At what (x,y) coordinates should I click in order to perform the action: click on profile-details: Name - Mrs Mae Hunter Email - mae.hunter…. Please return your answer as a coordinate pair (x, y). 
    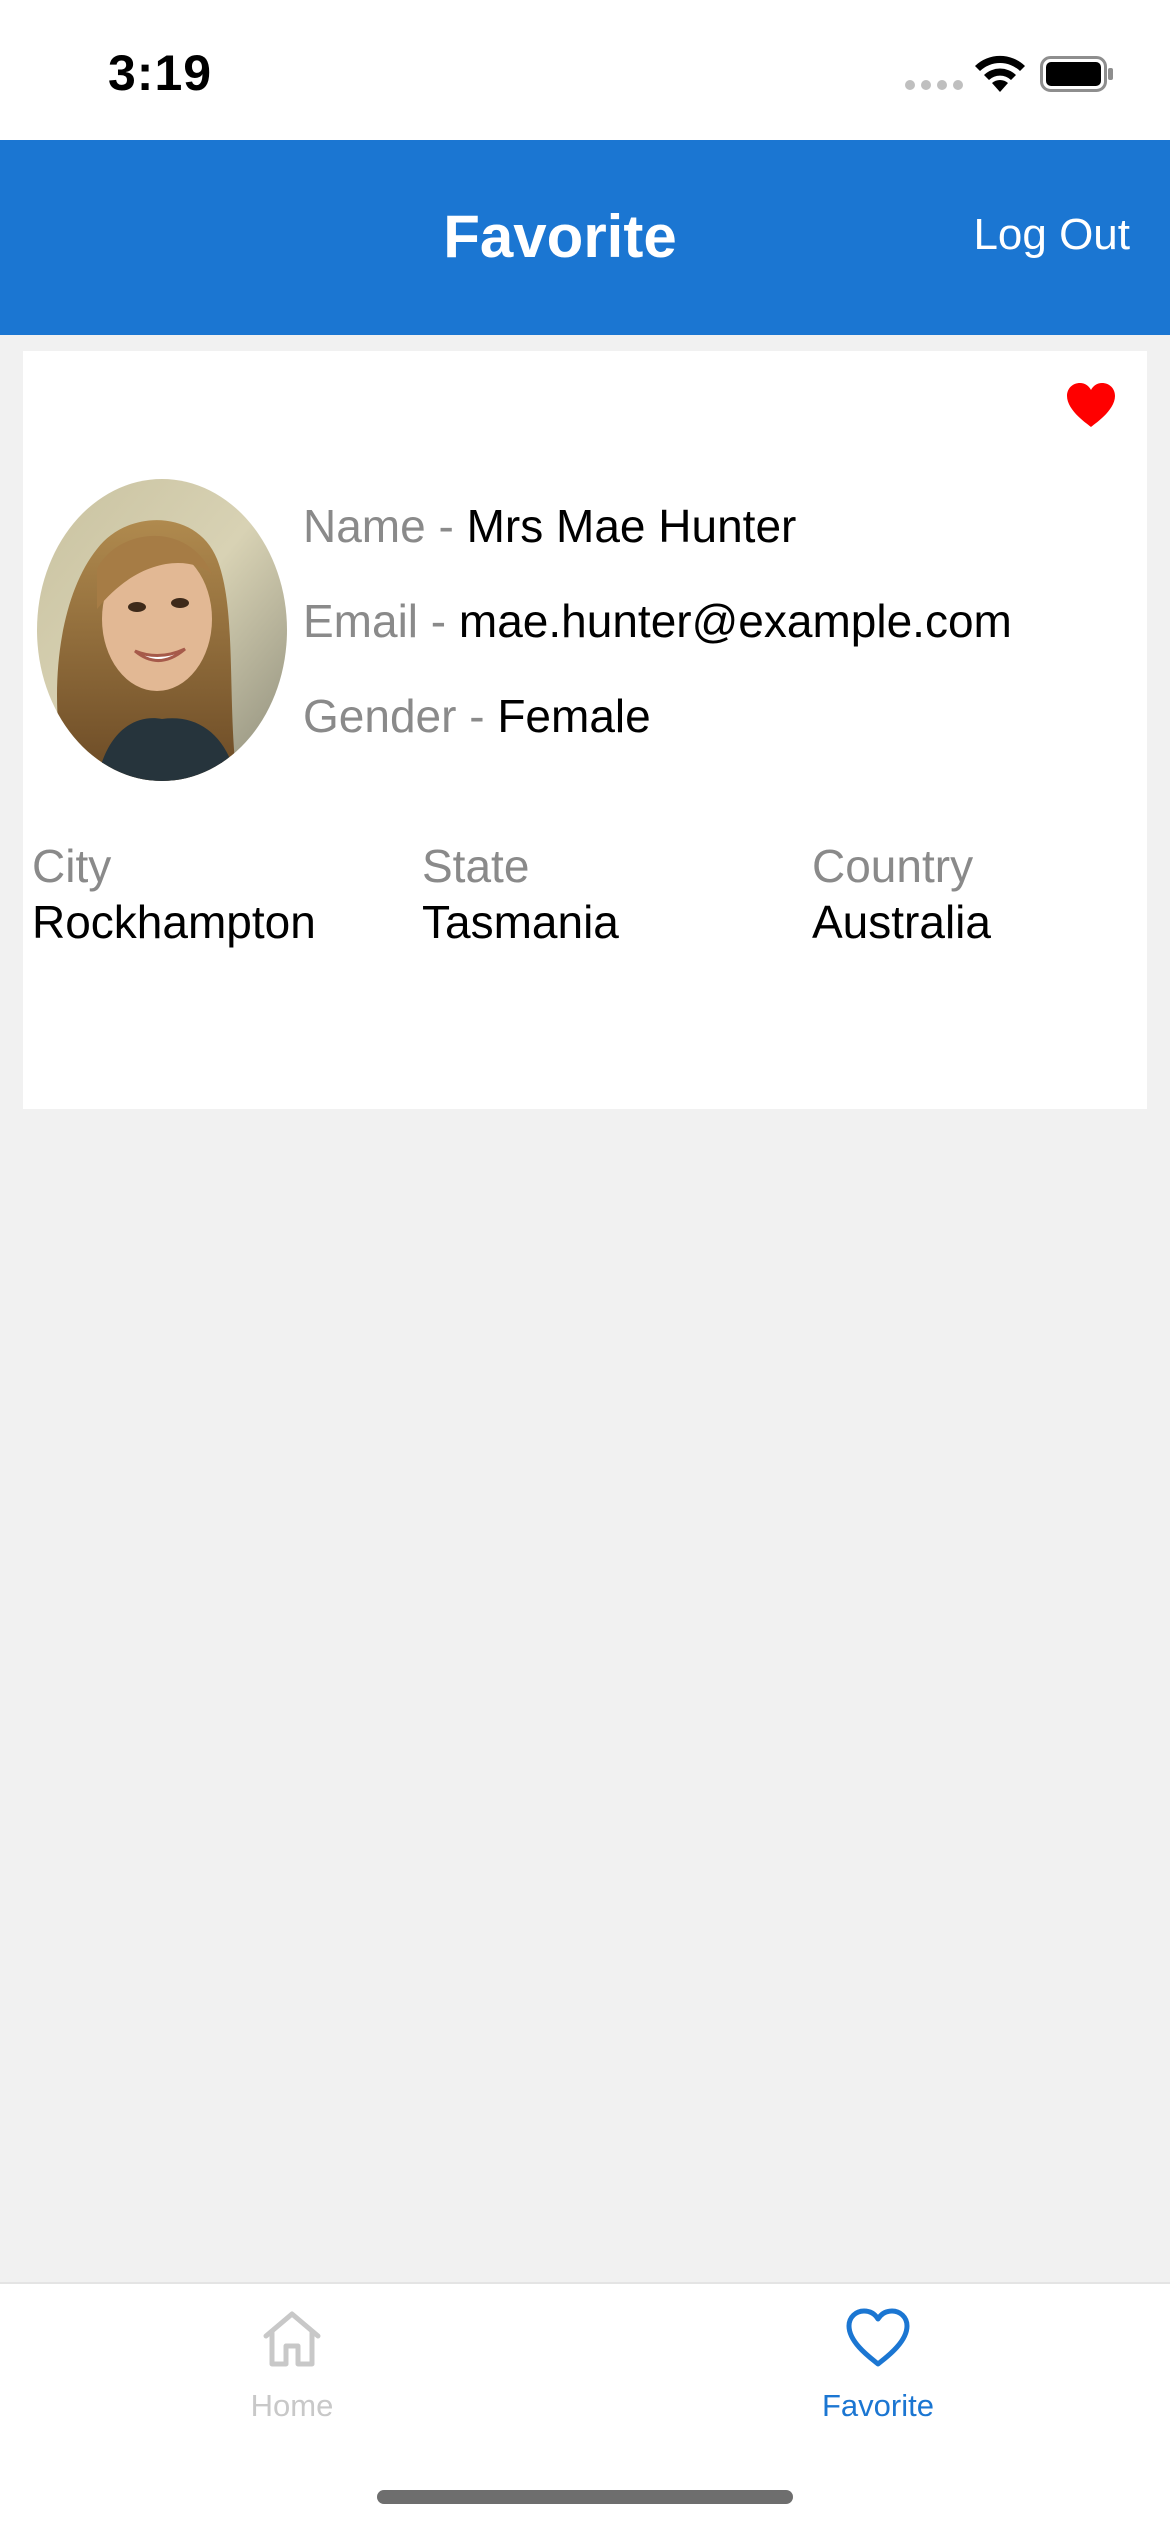
    Looking at the image, I should click on (657, 621).